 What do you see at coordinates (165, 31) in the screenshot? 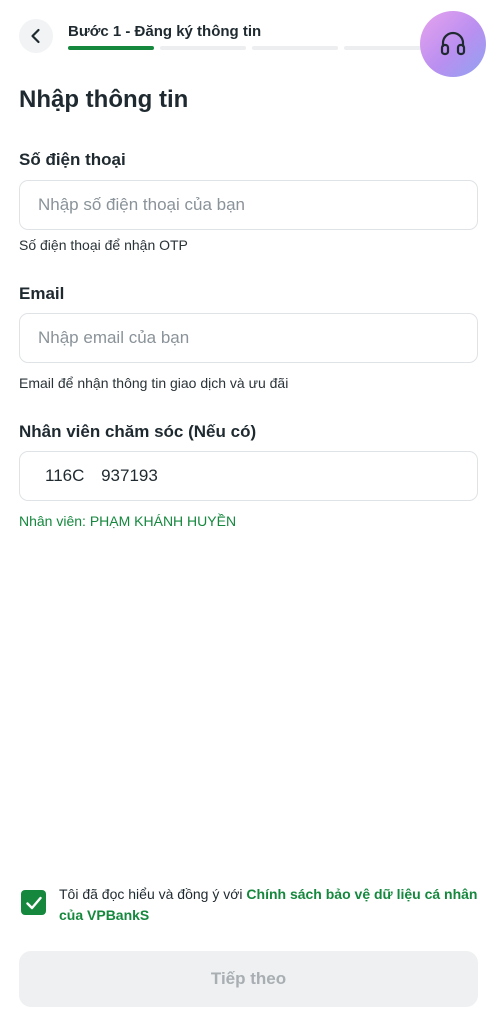
I see `step-title: Bước 1 - Đăng ký thông tin` at bounding box center [165, 31].